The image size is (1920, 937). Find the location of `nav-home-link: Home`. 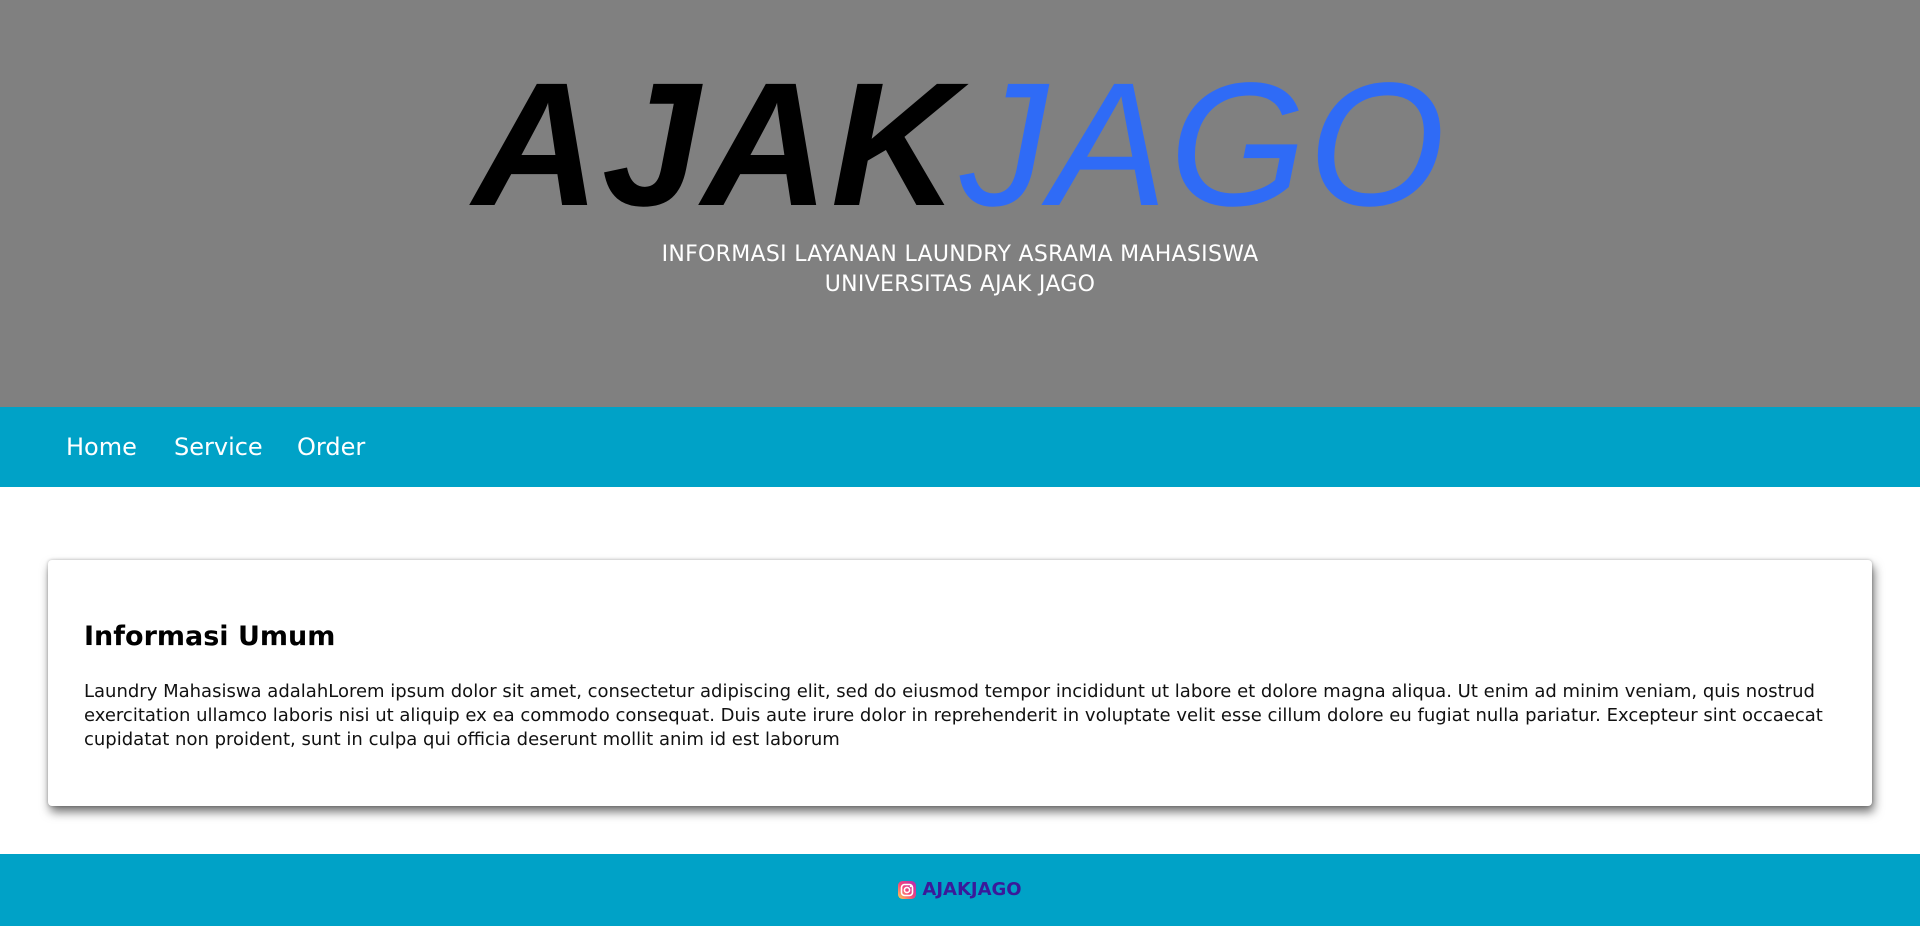

nav-home-link: Home is located at coordinates (101, 447).